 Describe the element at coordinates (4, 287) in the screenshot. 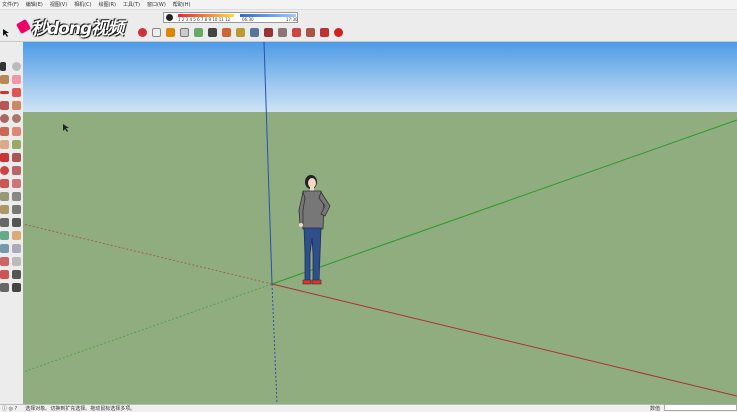

I see `walk-tool-icon` at that location.